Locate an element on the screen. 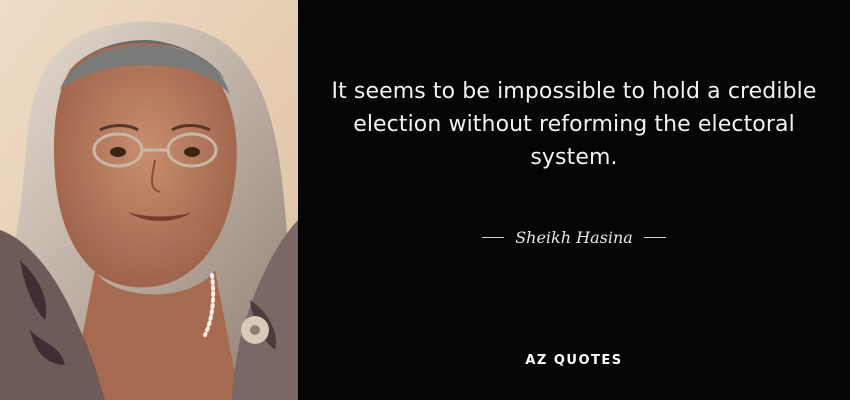  logo-text: AZ QUOTES is located at coordinates (574, 360).